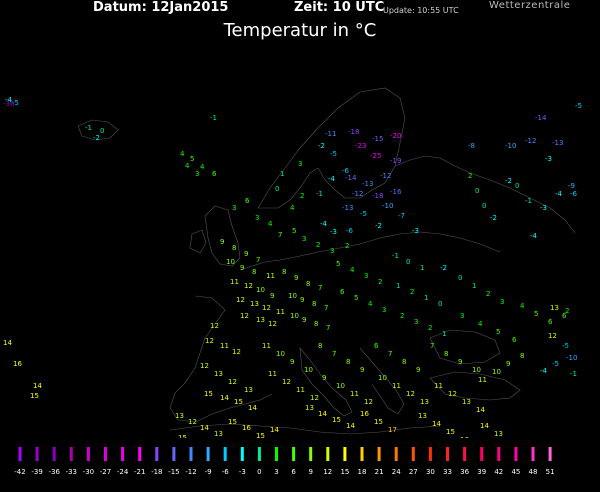 Image resolution: width=600 pixels, height=492 pixels. Describe the element at coordinates (533, 472) in the screenshot. I see `legend-label: 48` at that location.